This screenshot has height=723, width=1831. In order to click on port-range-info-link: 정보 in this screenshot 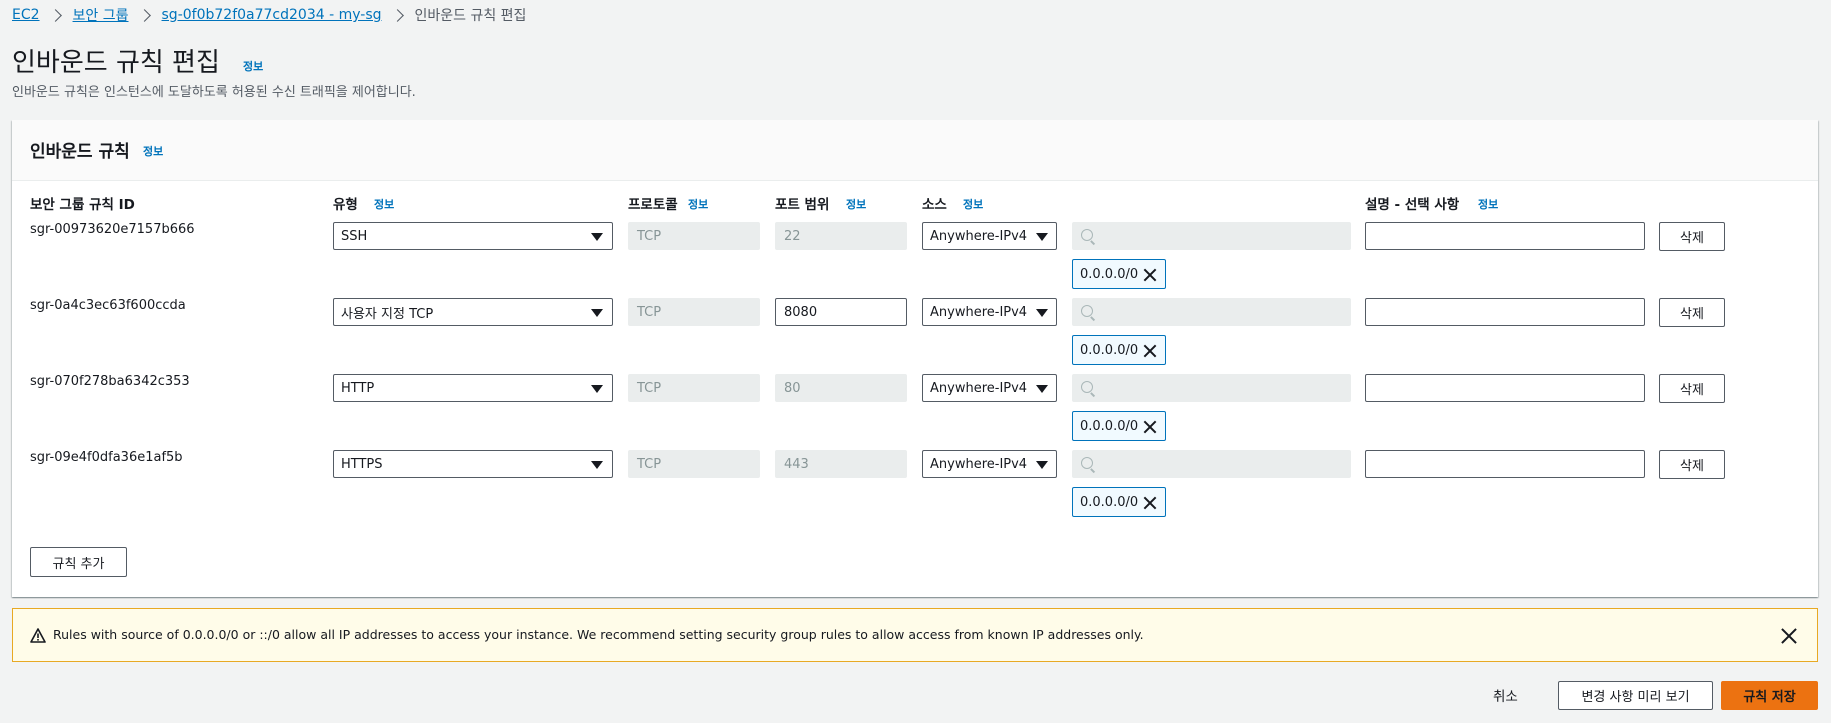, I will do `click(856, 204)`.